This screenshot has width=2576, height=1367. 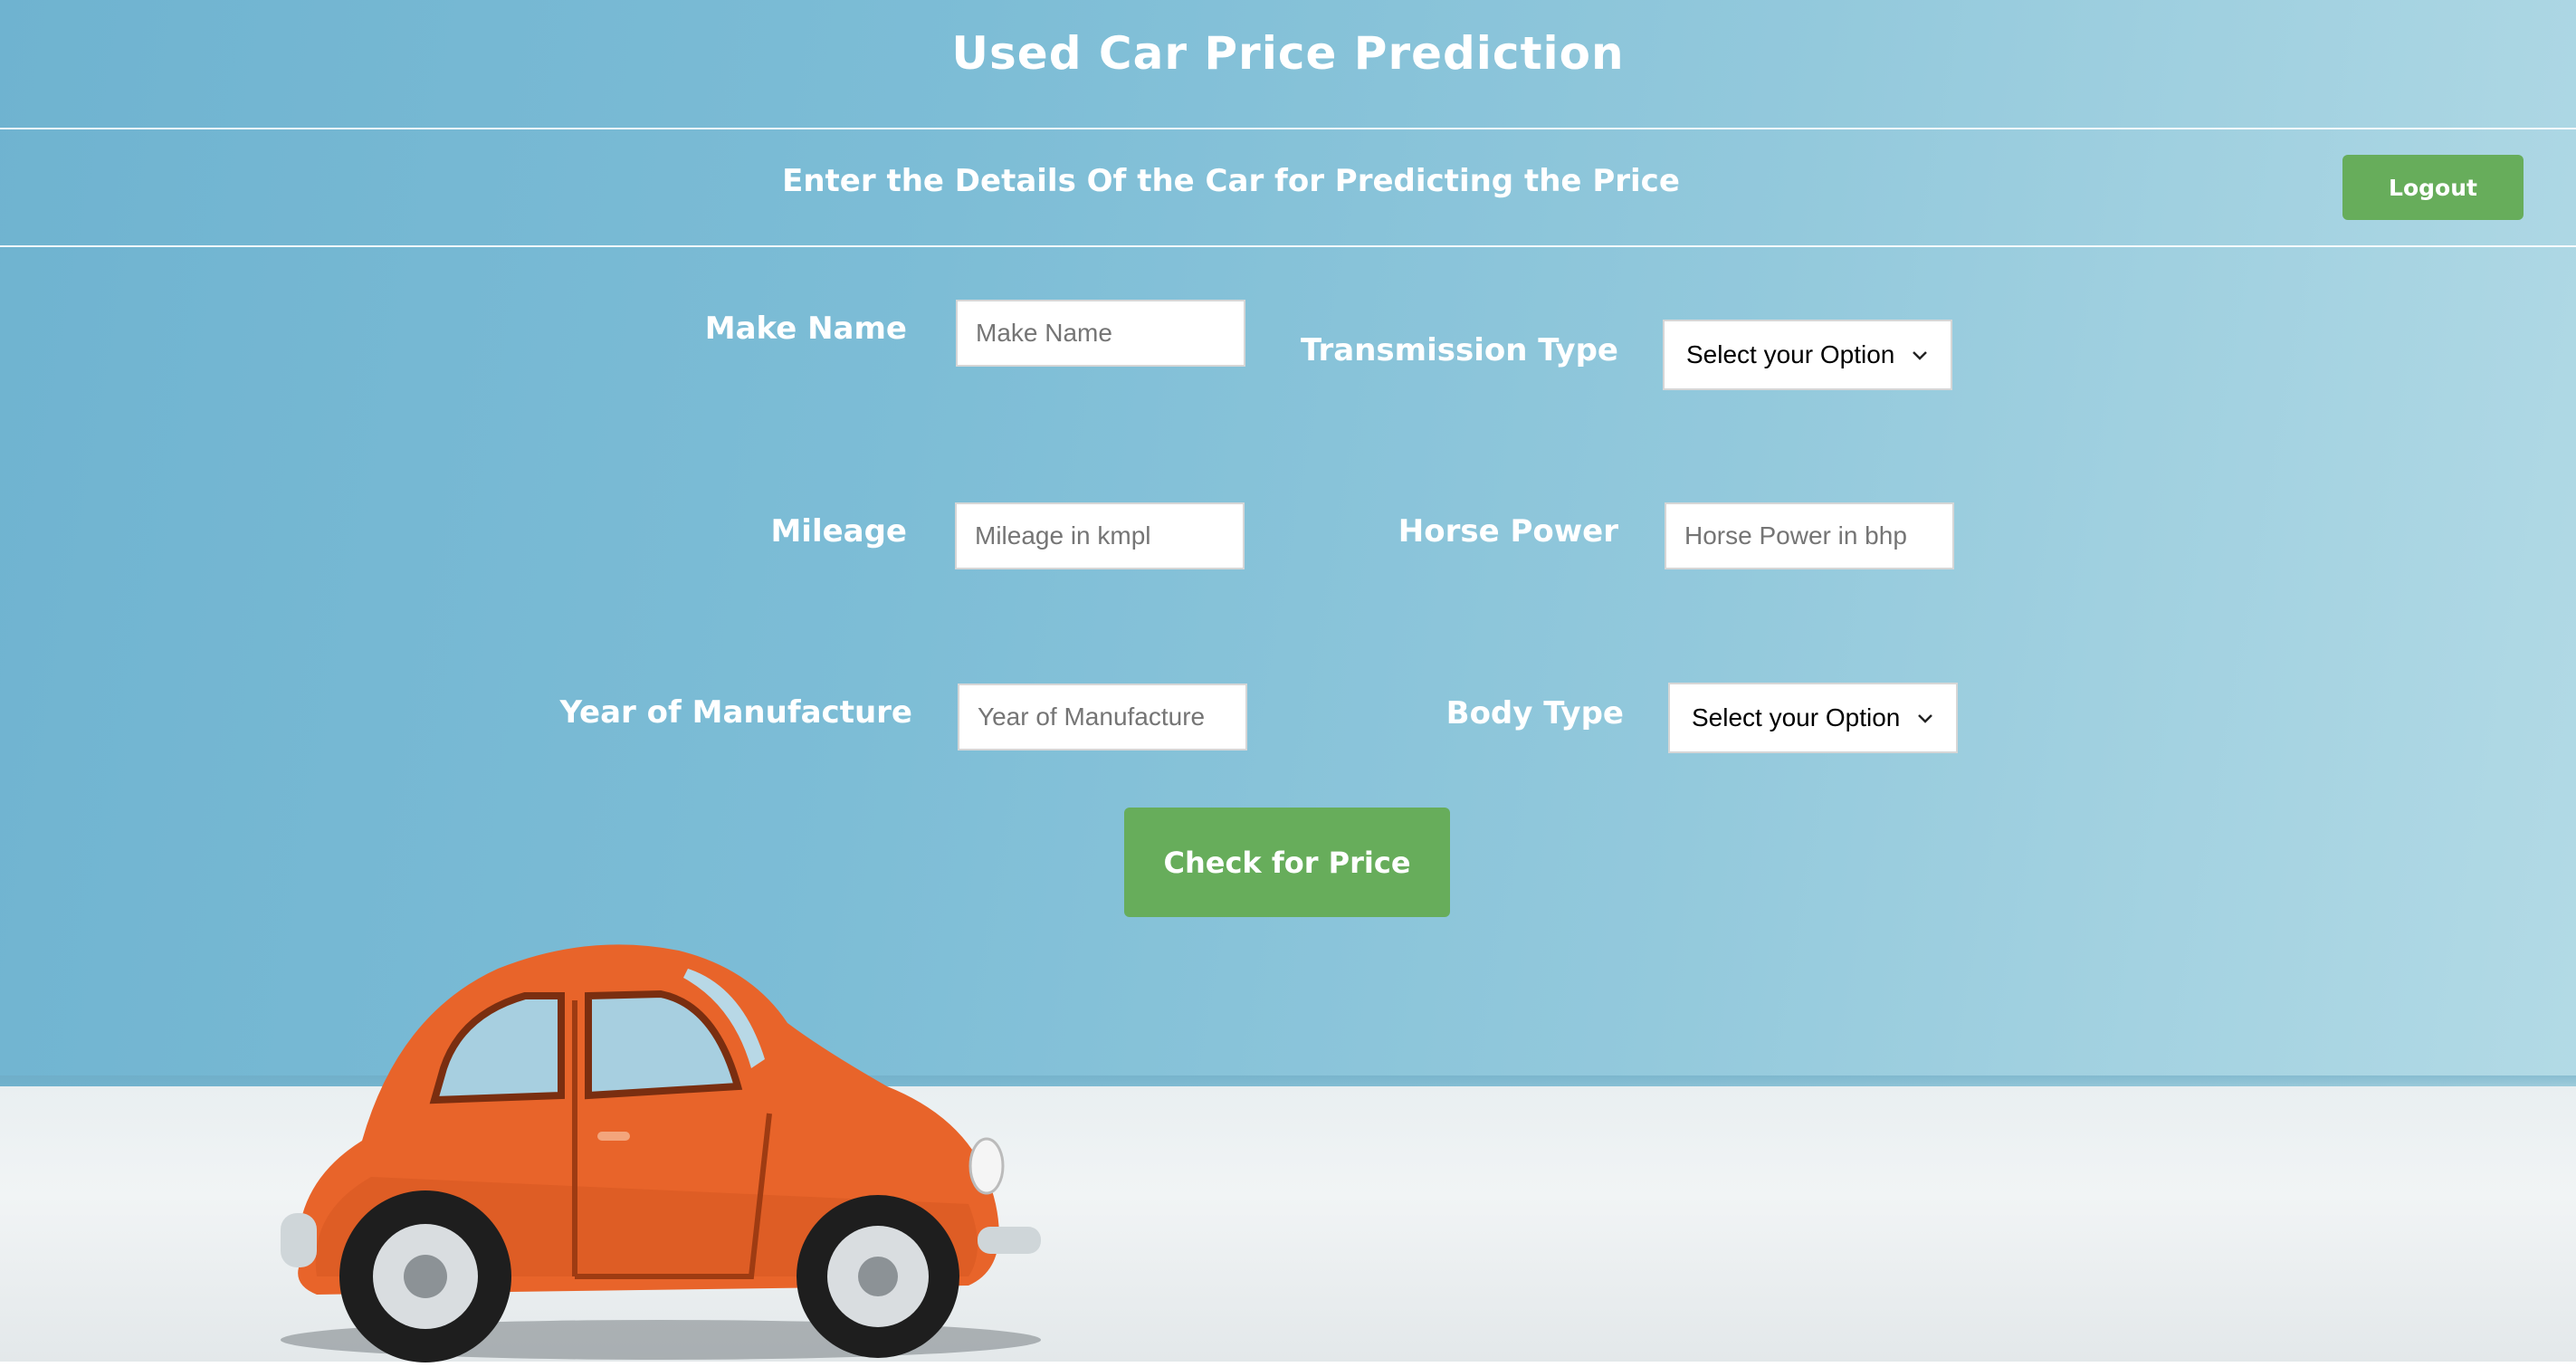 I want to click on check-price-button: Check for Price, so click(x=1287, y=862).